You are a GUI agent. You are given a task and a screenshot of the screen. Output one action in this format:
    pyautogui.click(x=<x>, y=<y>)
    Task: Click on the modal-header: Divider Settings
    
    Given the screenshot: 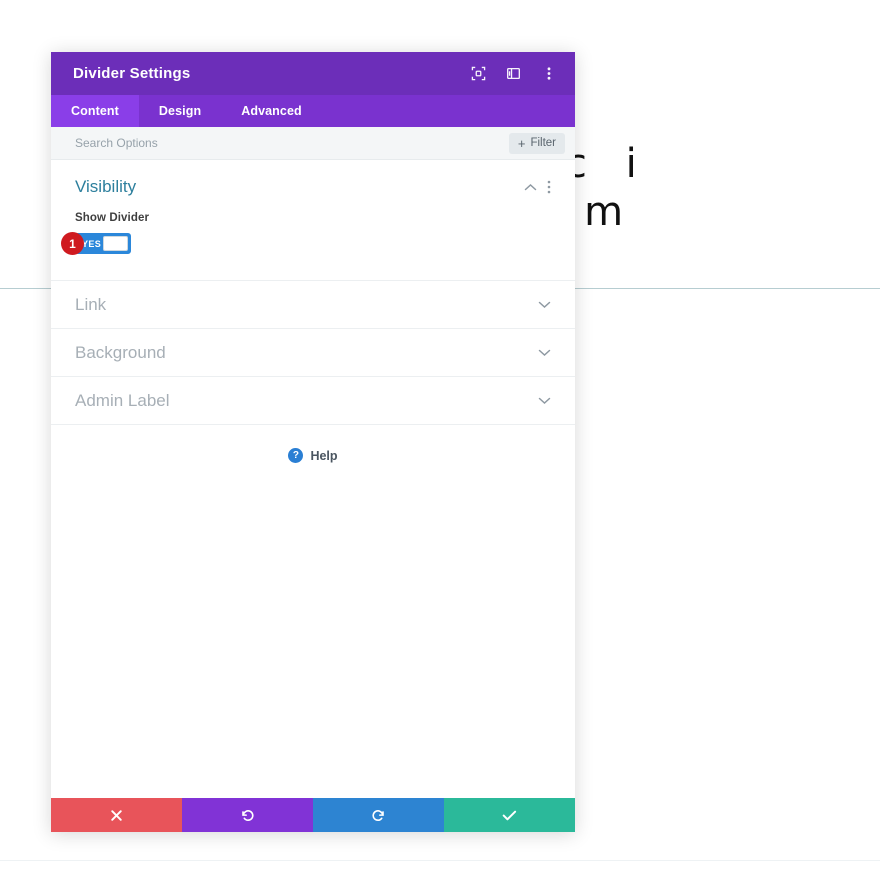 What is the action you would take?
    pyautogui.click(x=313, y=73)
    